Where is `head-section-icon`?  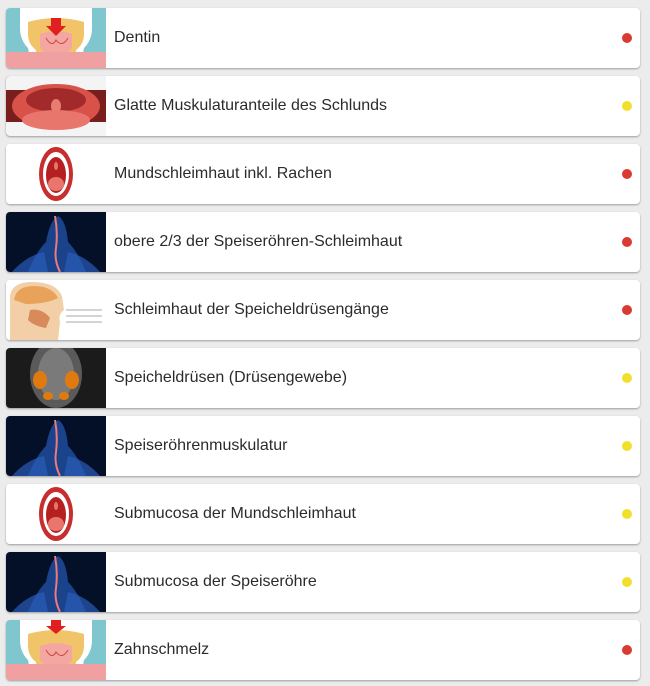
head-section-icon is located at coordinates (56, 310).